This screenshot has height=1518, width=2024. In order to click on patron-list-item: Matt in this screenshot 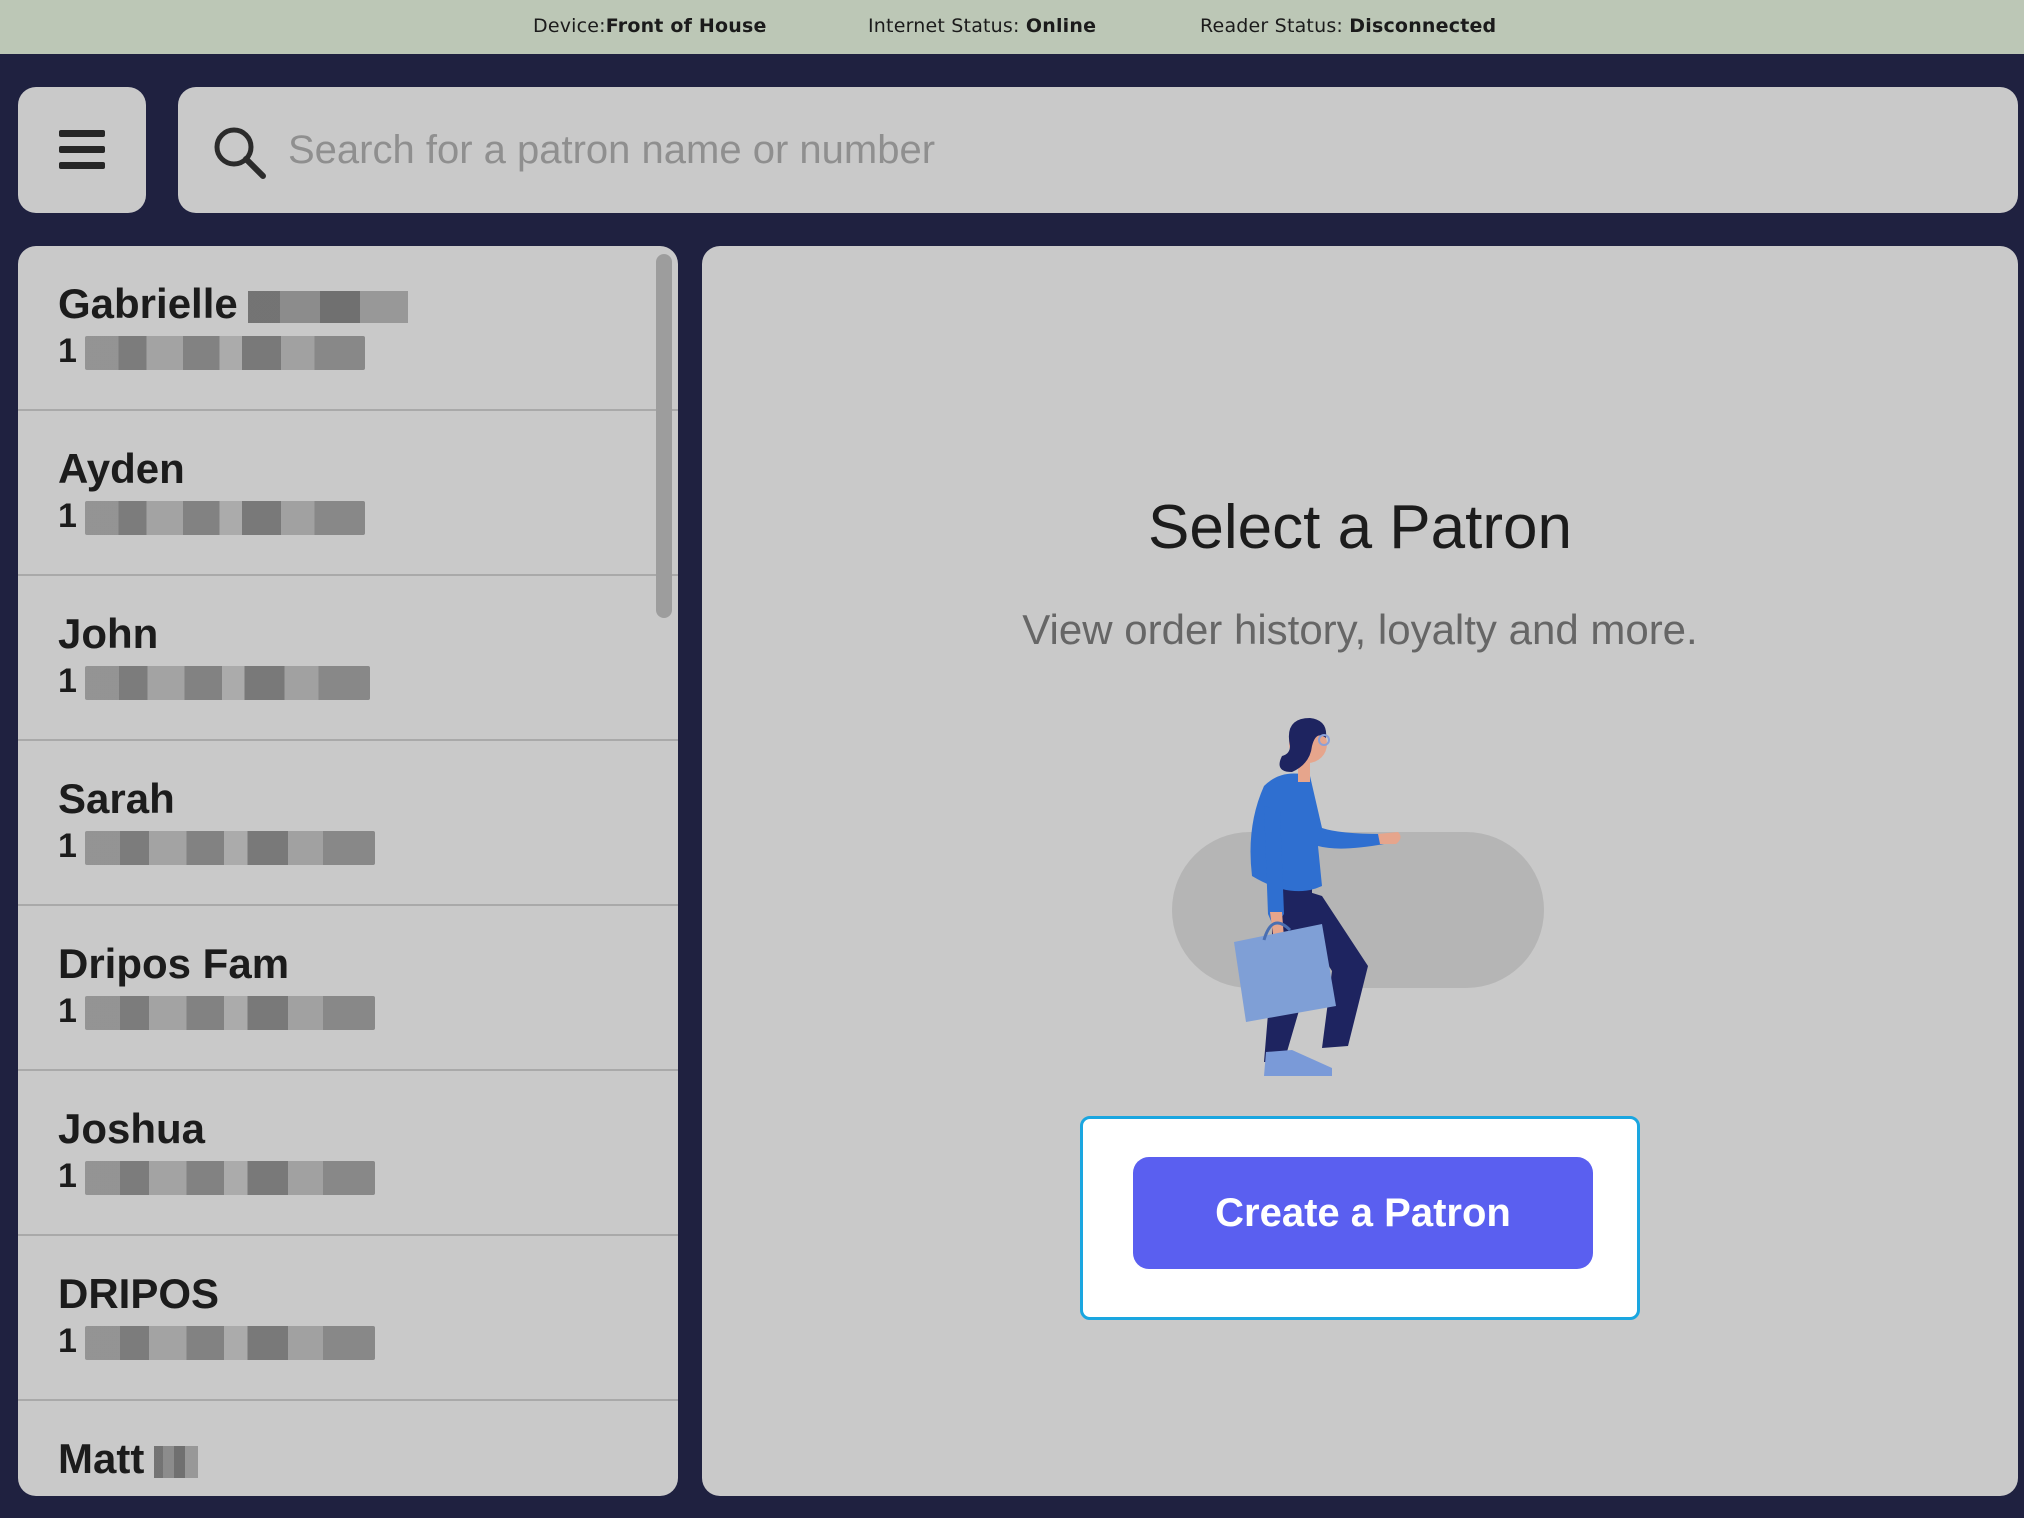, I will do `click(348, 1448)`.